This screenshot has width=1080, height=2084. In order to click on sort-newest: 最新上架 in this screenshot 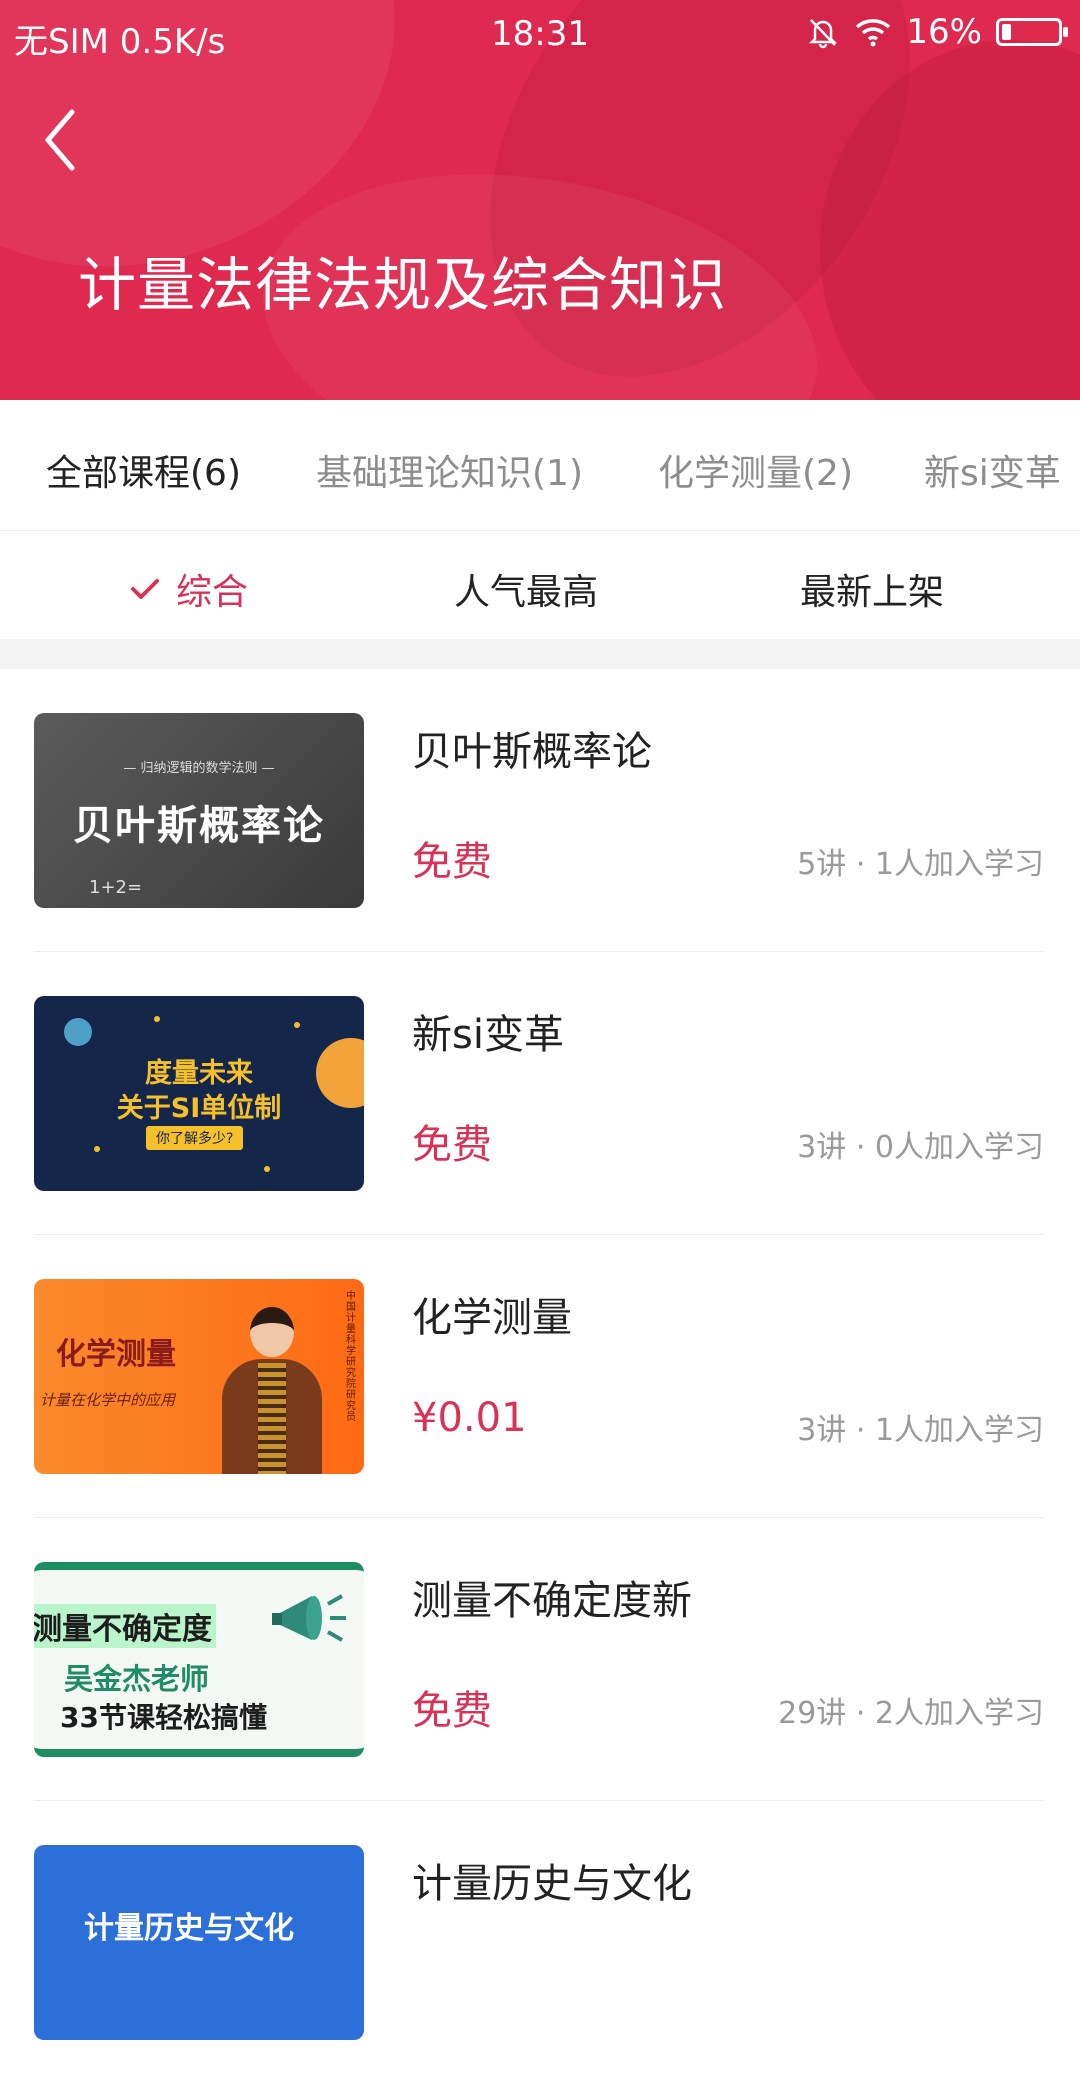, I will do `click(872, 589)`.